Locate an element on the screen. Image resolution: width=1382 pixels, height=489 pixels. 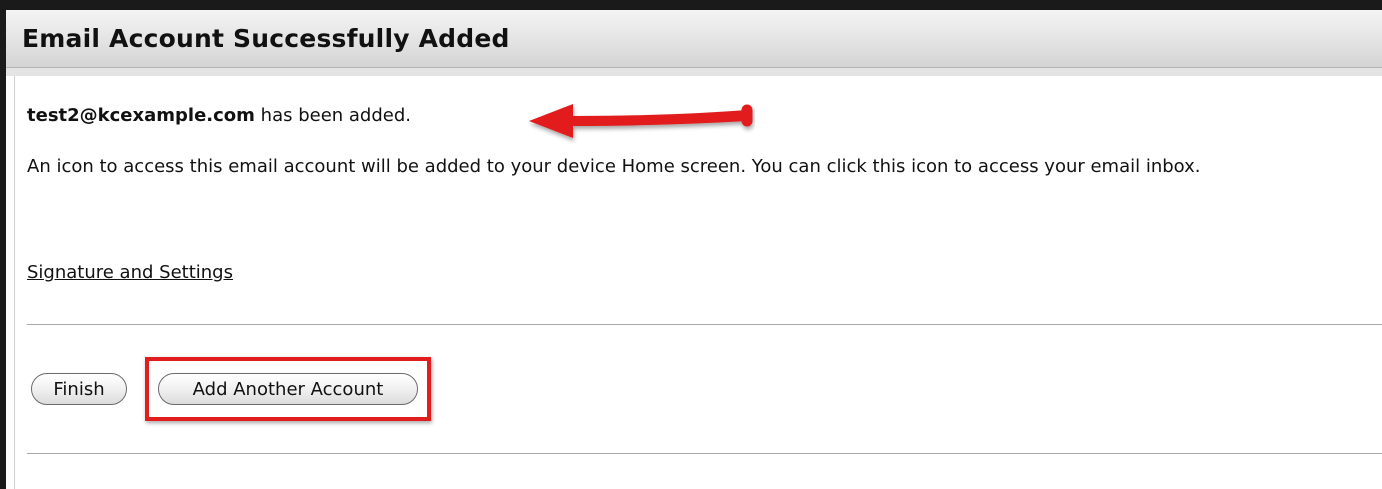
signature-settings-link: Signature and Settings is located at coordinates (130, 272).